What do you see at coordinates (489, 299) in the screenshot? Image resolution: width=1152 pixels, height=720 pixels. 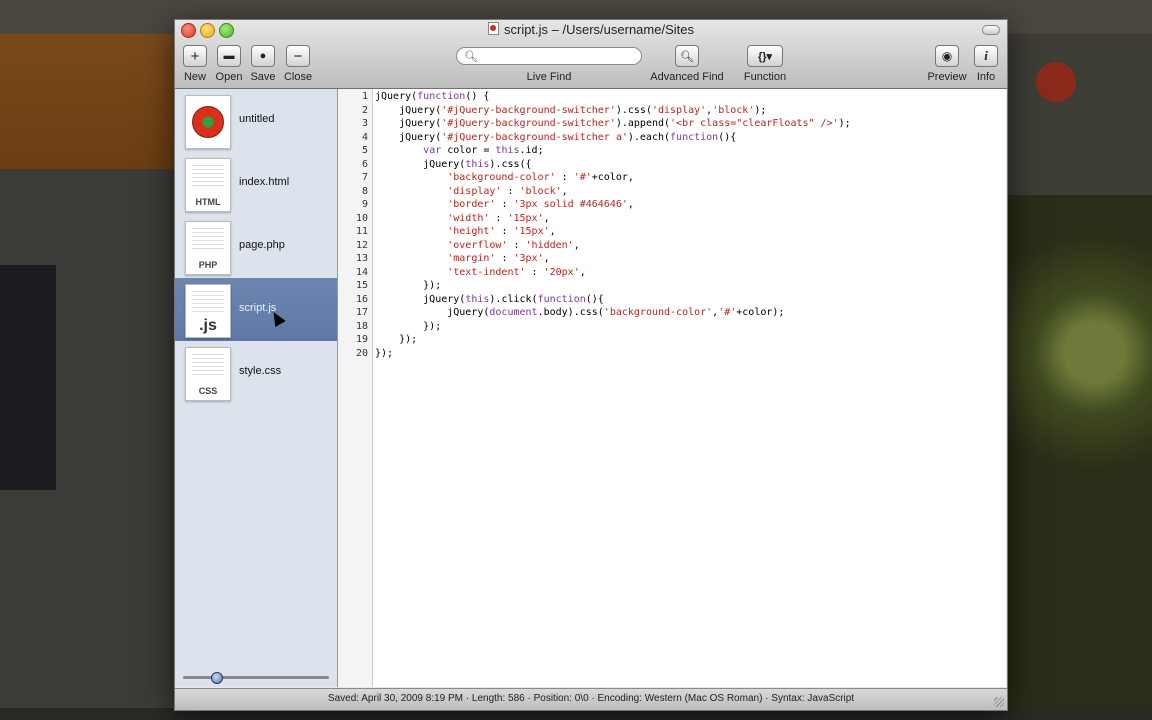 I see `code-line: jQuery(this).click(function(){` at bounding box center [489, 299].